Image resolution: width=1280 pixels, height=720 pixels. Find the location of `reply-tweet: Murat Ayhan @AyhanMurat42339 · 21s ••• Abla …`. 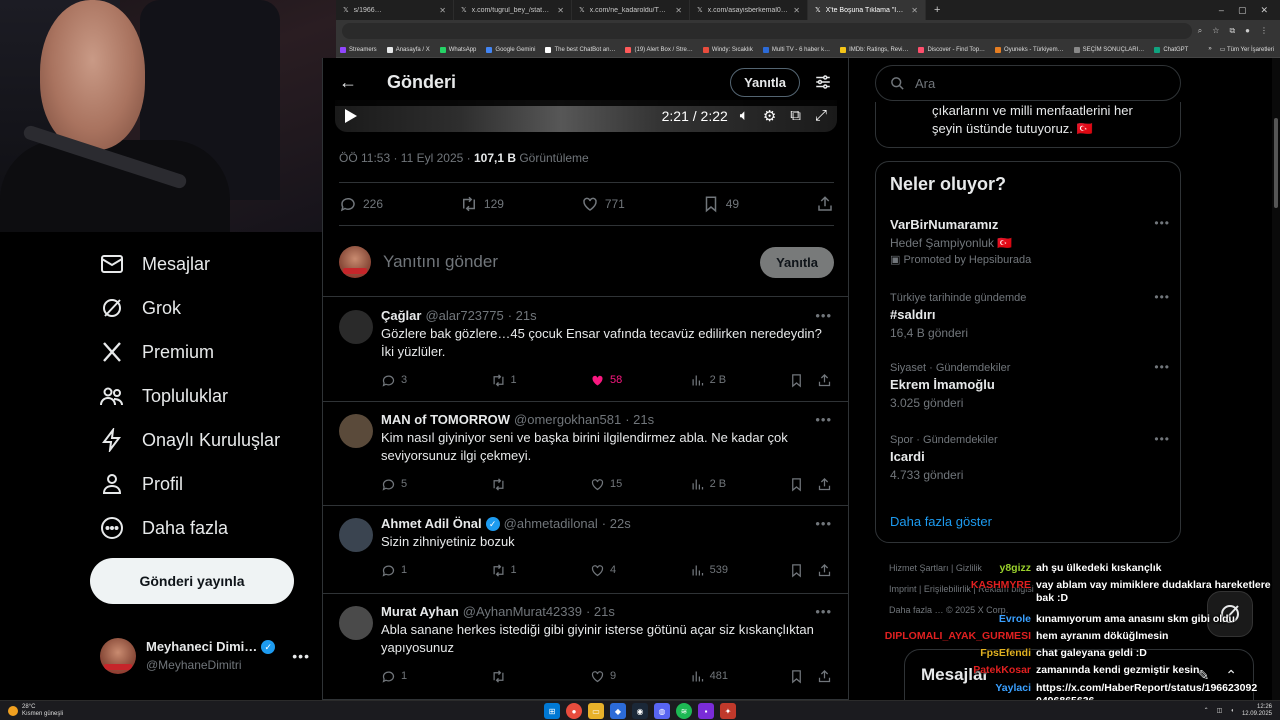

reply-tweet: Murat Ayhan @AyhanMurat42339 · 21s ••• Abla … is located at coordinates (585, 647).